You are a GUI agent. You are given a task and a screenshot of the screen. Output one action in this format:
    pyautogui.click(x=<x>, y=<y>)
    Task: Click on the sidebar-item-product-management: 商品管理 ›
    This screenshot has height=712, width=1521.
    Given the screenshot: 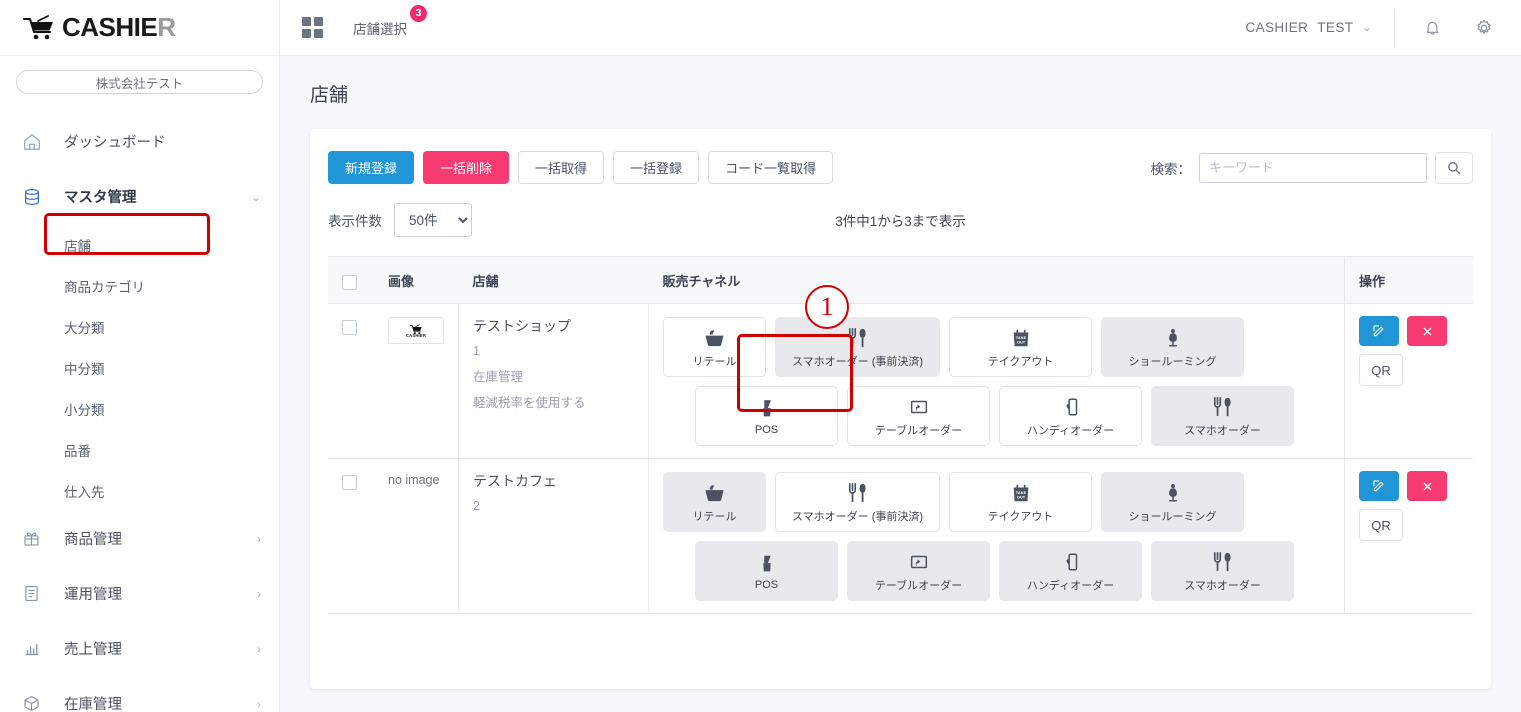 What is the action you would take?
    pyautogui.click(x=139, y=538)
    